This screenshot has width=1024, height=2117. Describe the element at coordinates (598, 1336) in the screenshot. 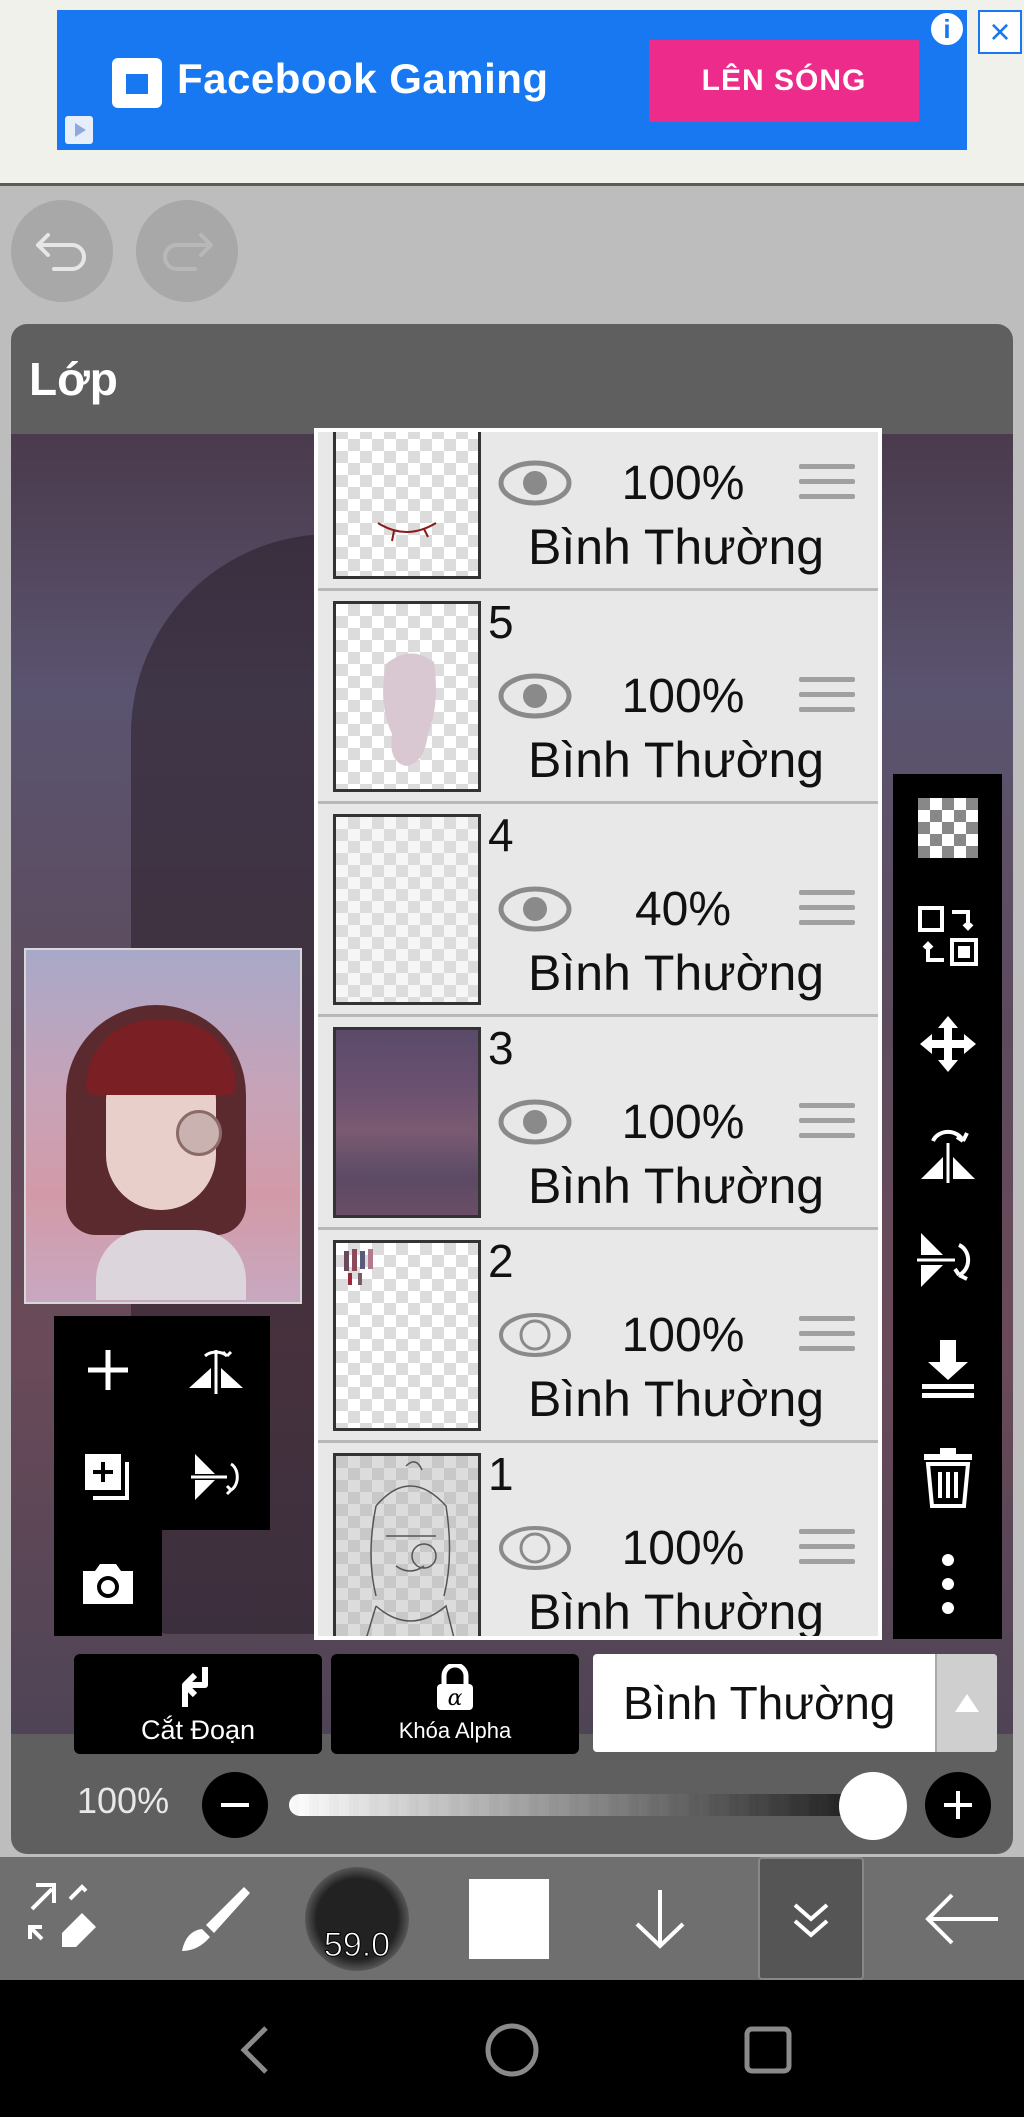

I see `layer-row: 2 100% Bình Thường` at that location.